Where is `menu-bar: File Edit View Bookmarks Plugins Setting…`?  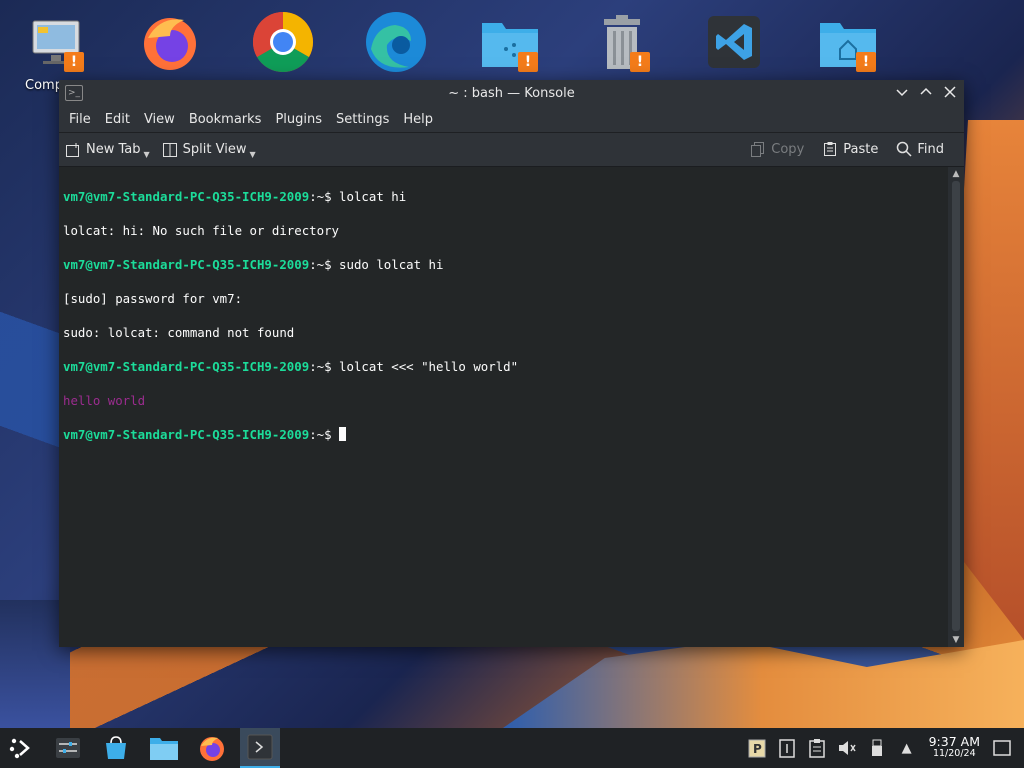
menu-bar: File Edit View Bookmarks Plugins Setting… is located at coordinates (511, 119).